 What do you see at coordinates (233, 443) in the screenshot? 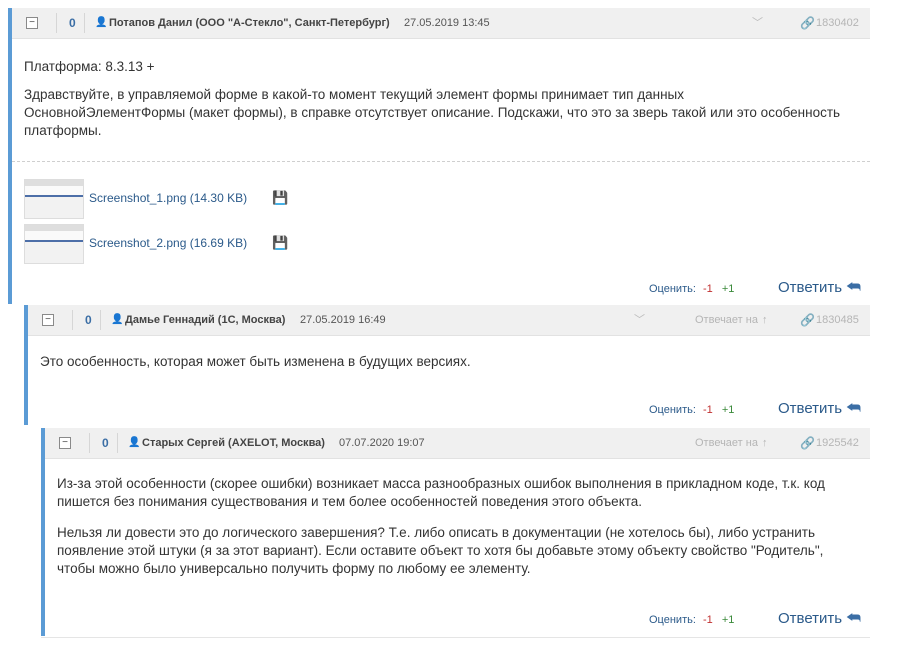
I see `author-name: Старых Сергей (AXELOT, Москва)` at bounding box center [233, 443].